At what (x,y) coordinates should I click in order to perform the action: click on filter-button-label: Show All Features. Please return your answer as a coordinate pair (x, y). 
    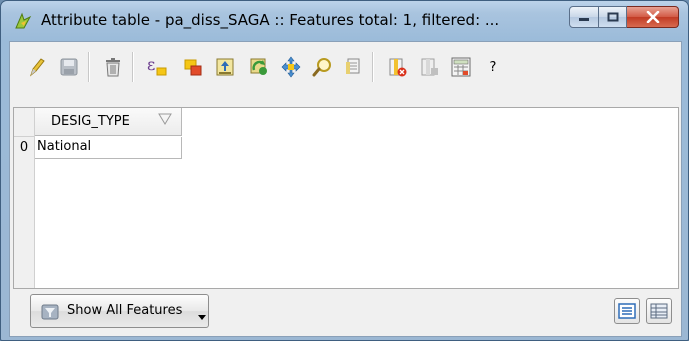
    Looking at the image, I should click on (125, 310).